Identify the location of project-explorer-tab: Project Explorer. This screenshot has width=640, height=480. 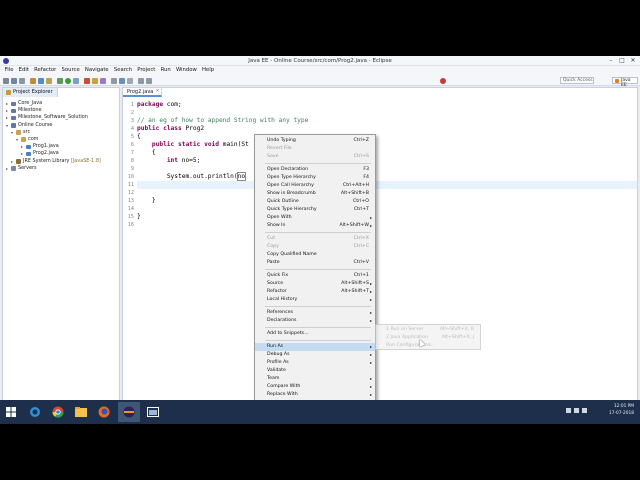
(30, 92).